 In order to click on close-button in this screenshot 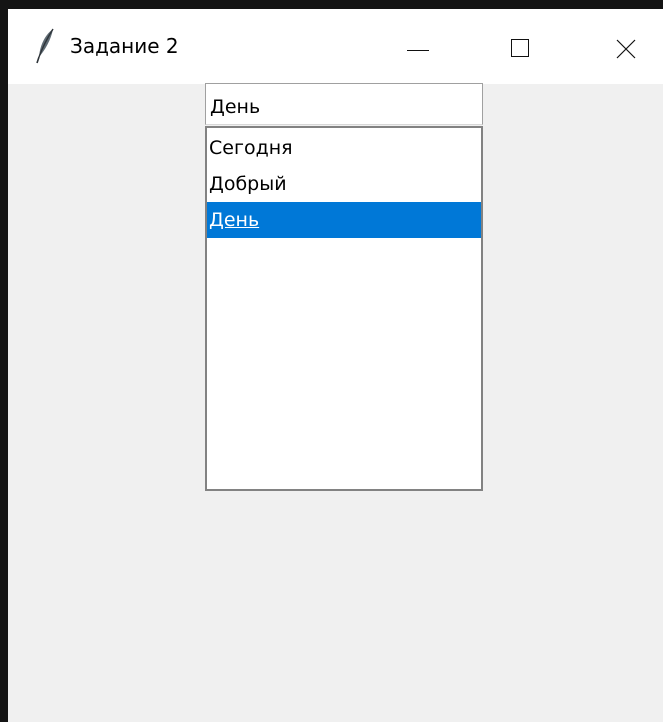, I will do `click(622, 46)`.